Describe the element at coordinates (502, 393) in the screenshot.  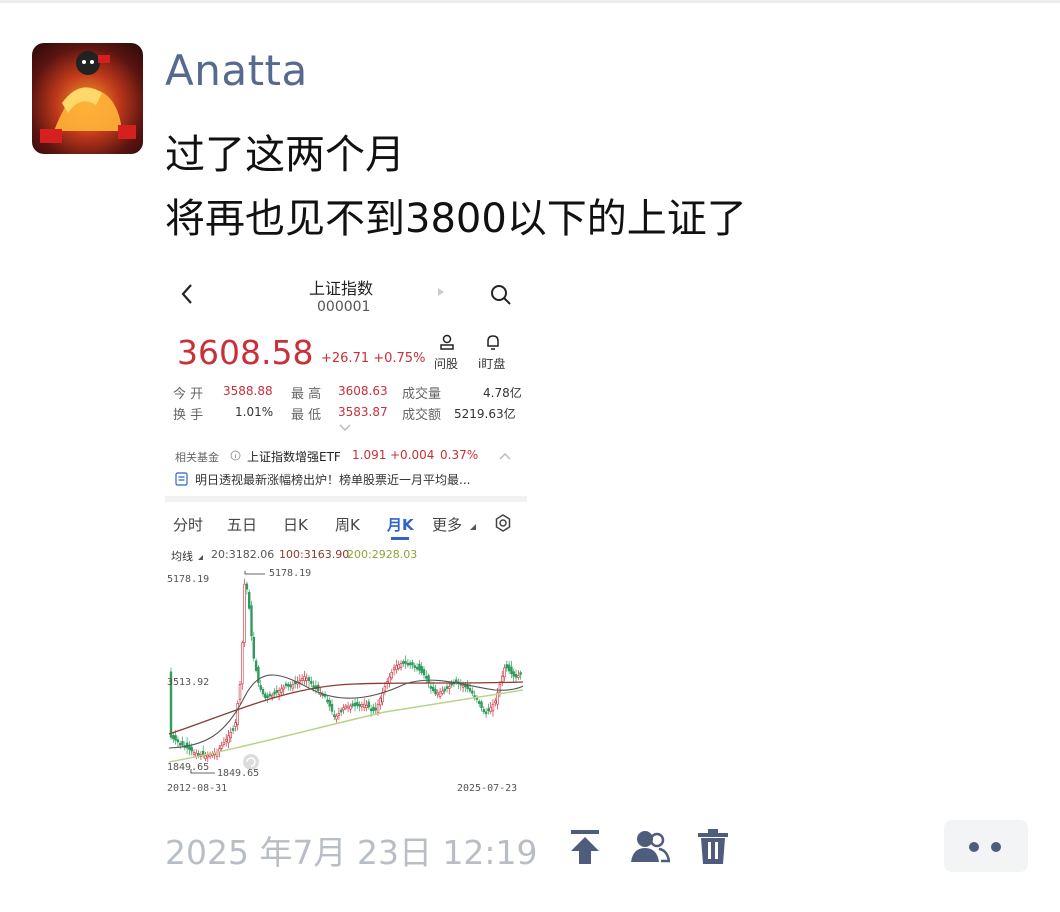
I see `volume-value: 4.78亿` at that location.